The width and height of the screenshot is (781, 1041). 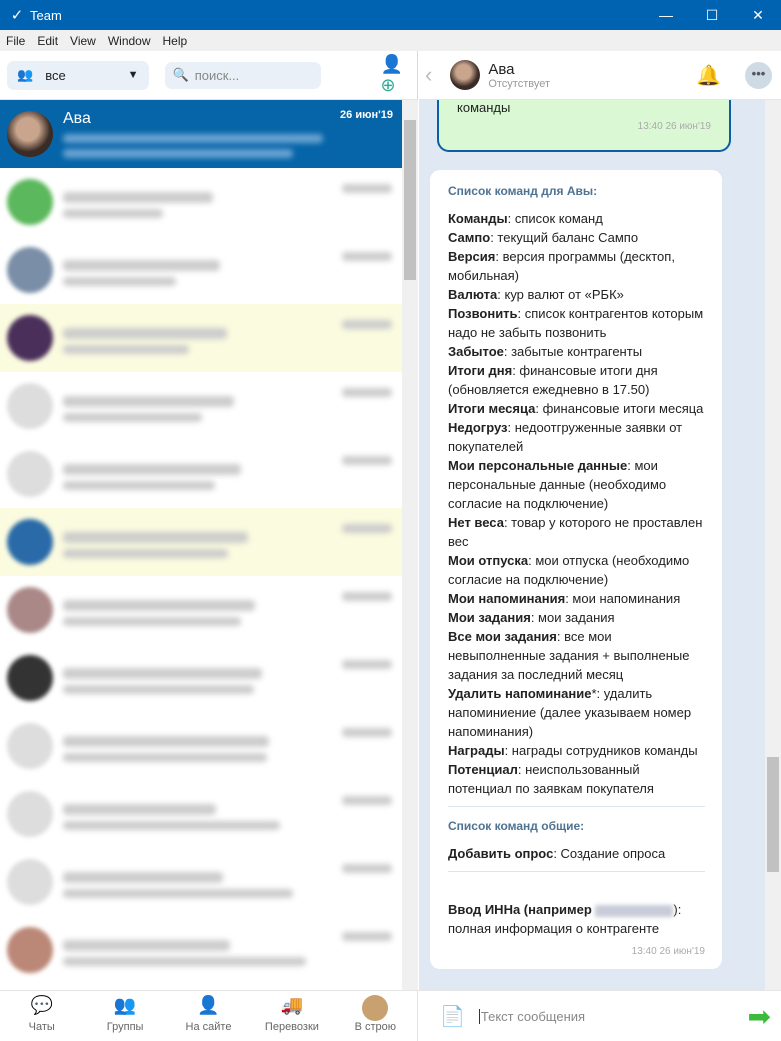 I want to click on profile-avatar-icon, so click(x=375, y=1008).